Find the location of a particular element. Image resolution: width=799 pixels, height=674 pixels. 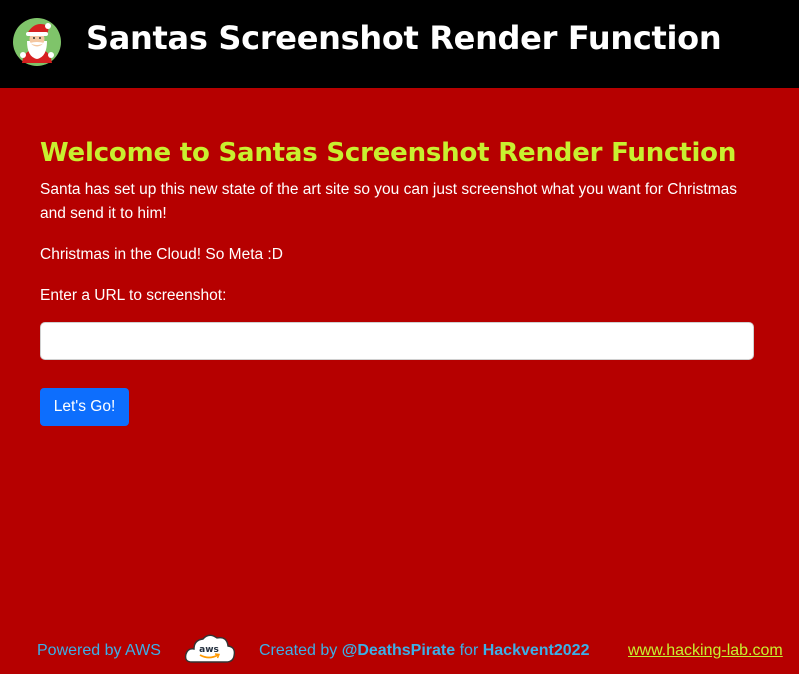

tagline-text: Christmas in the Cloud! So Meta :D is located at coordinates (161, 254).